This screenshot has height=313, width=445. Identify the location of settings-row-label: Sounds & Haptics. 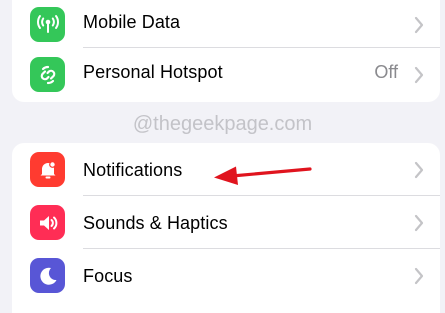
(155, 223).